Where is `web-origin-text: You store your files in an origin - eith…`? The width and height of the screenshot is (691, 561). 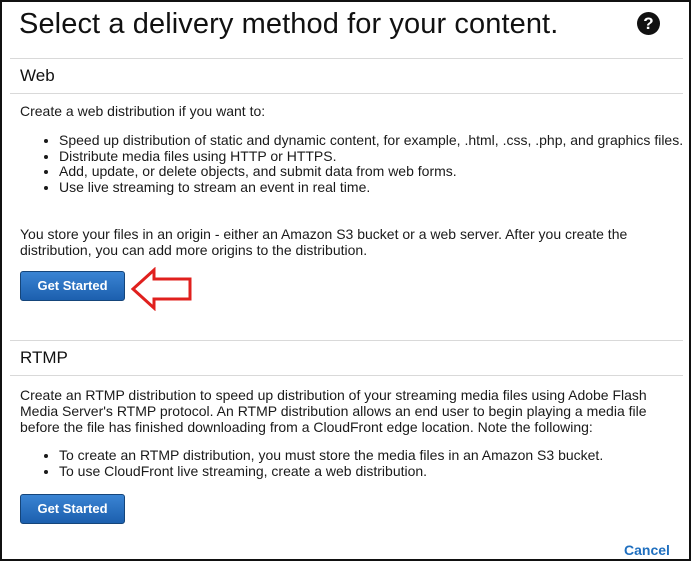
web-origin-text: You store your files in an origin - eith… is located at coordinates (324, 242).